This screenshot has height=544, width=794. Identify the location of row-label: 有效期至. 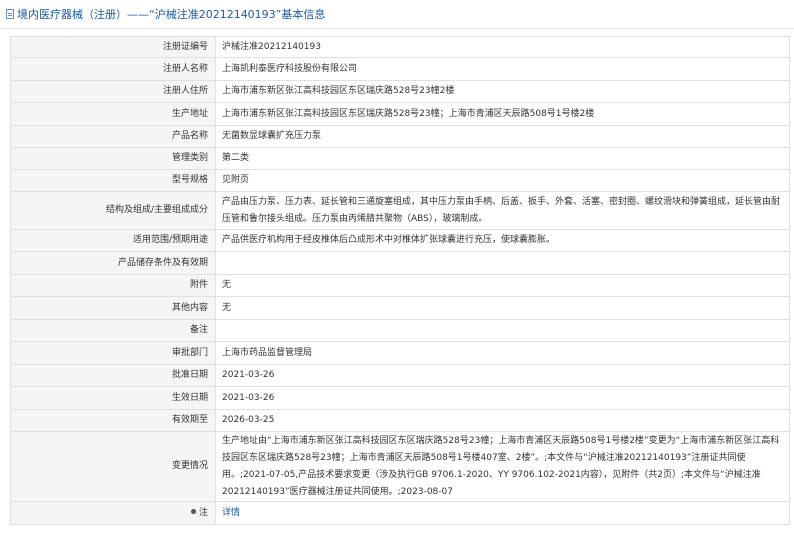
(113, 420).